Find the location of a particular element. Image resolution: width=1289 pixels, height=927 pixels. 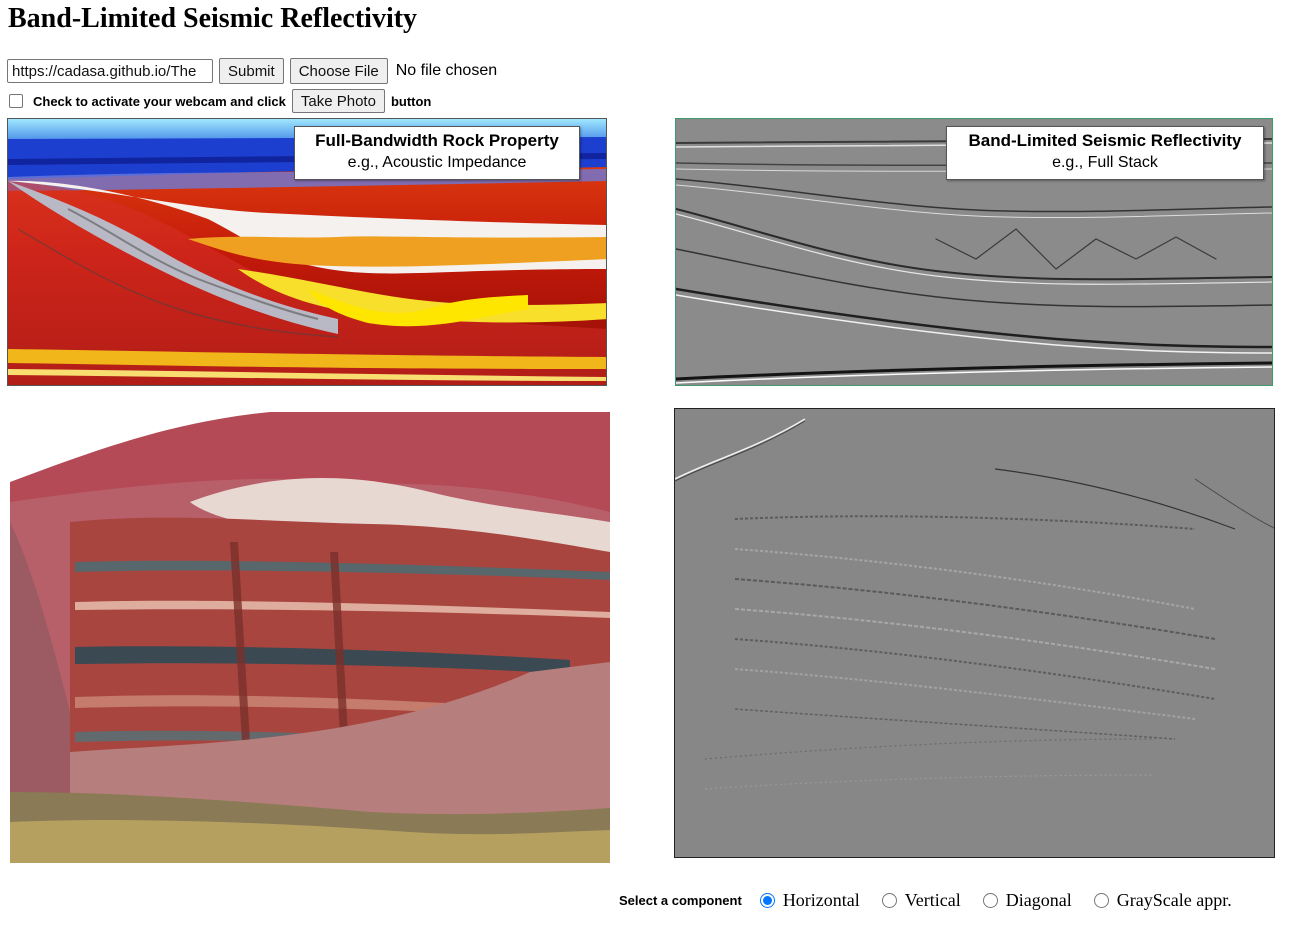

option-grayscale-label: GrayScale appr. is located at coordinates (1174, 900).